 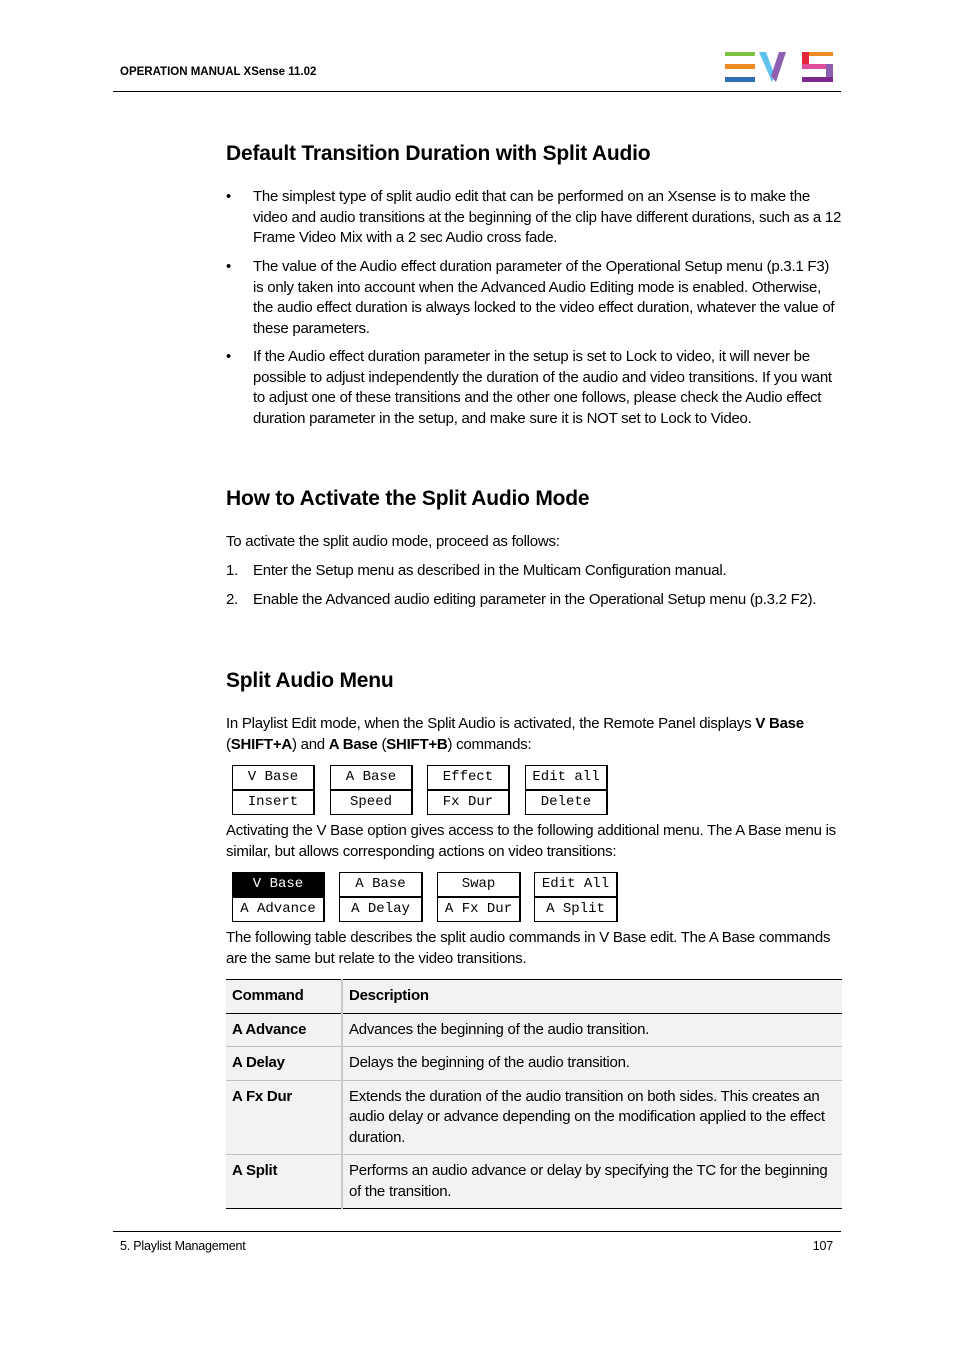 What do you see at coordinates (278, 908) in the screenshot?
I see `menu-key-bottom: A Advance` at bounding box center [278, 908].